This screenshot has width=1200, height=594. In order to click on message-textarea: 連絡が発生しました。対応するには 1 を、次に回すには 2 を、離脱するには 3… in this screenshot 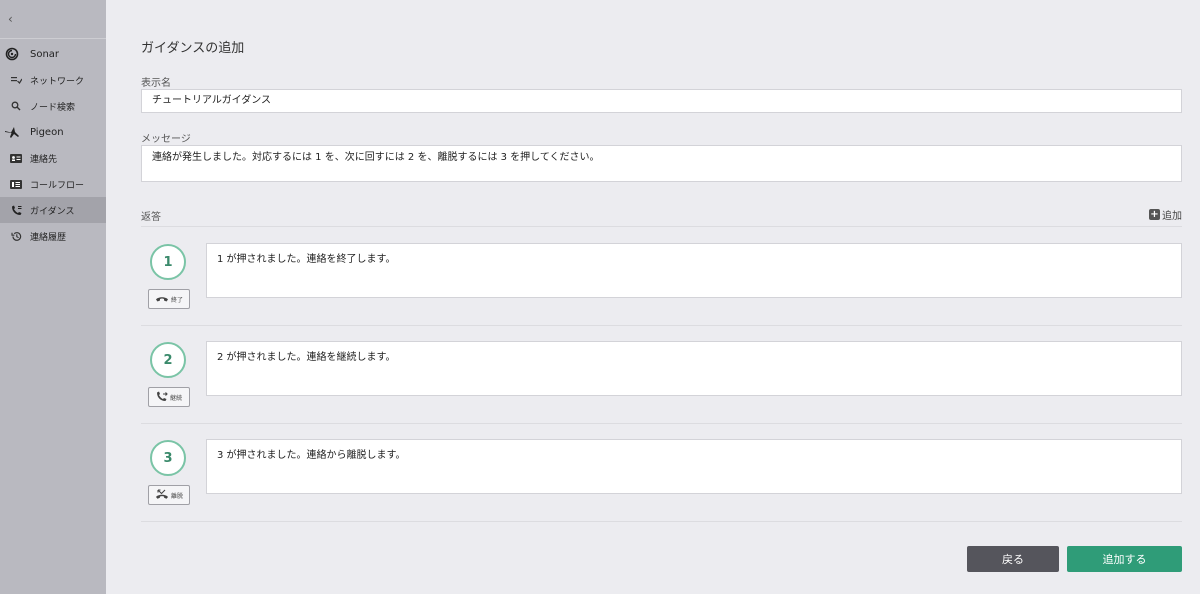, I will do `click(661, 163)`.